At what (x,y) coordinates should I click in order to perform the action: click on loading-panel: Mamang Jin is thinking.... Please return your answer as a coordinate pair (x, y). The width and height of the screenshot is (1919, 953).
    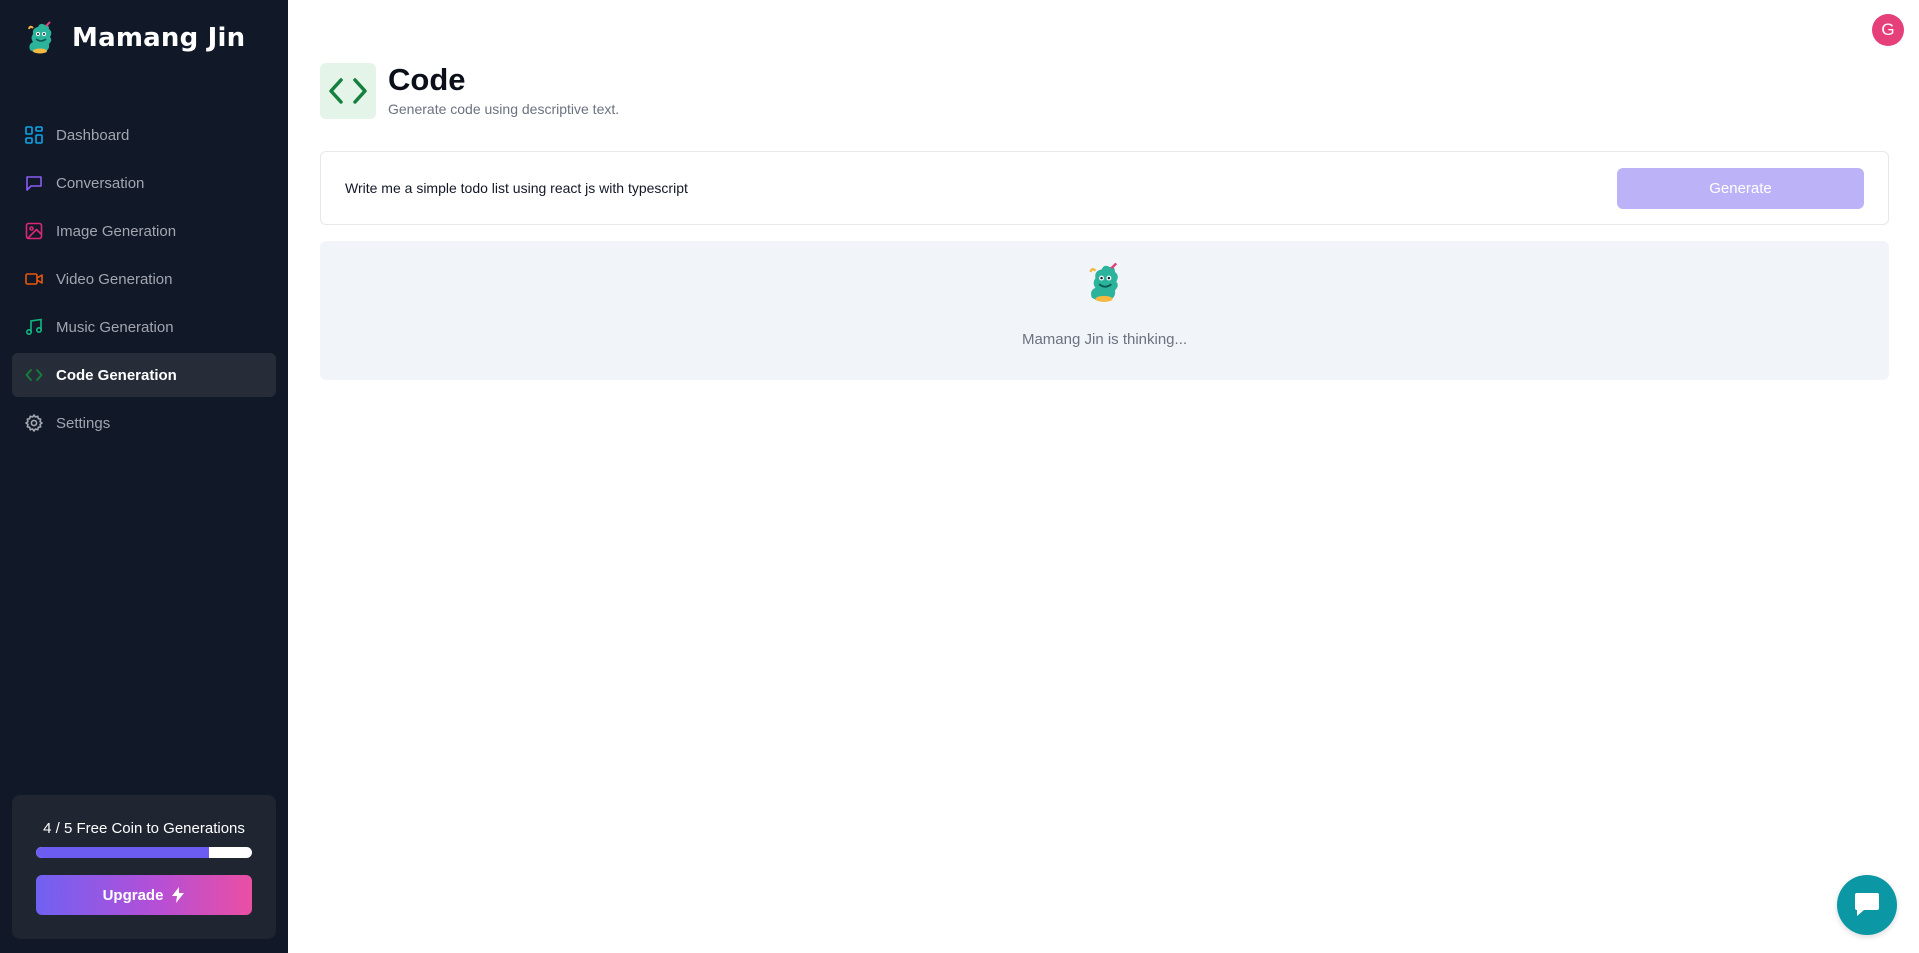
    Looking at the image, I should click on (1104, 310).